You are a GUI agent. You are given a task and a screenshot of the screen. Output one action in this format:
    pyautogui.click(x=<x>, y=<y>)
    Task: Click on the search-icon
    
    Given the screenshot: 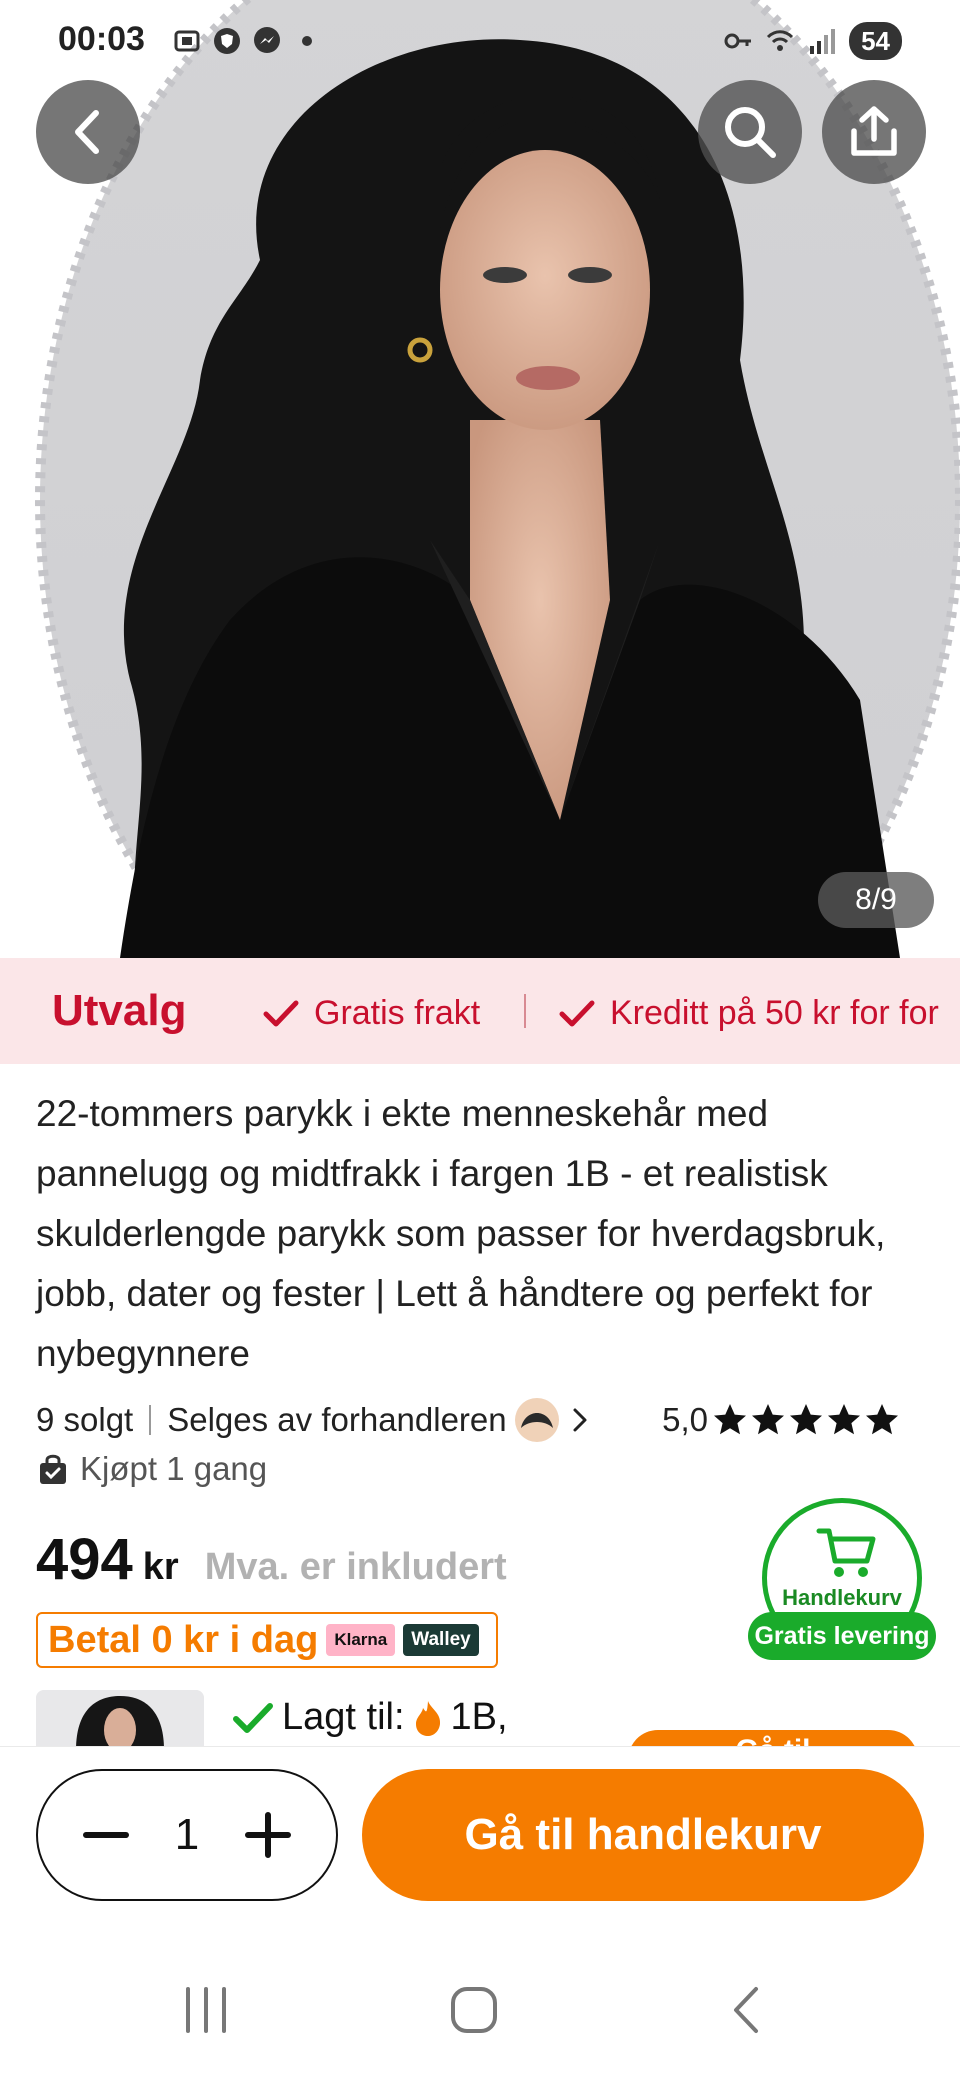 What is the action you would take?
    pyautogui.click(x=750, y=132)
    